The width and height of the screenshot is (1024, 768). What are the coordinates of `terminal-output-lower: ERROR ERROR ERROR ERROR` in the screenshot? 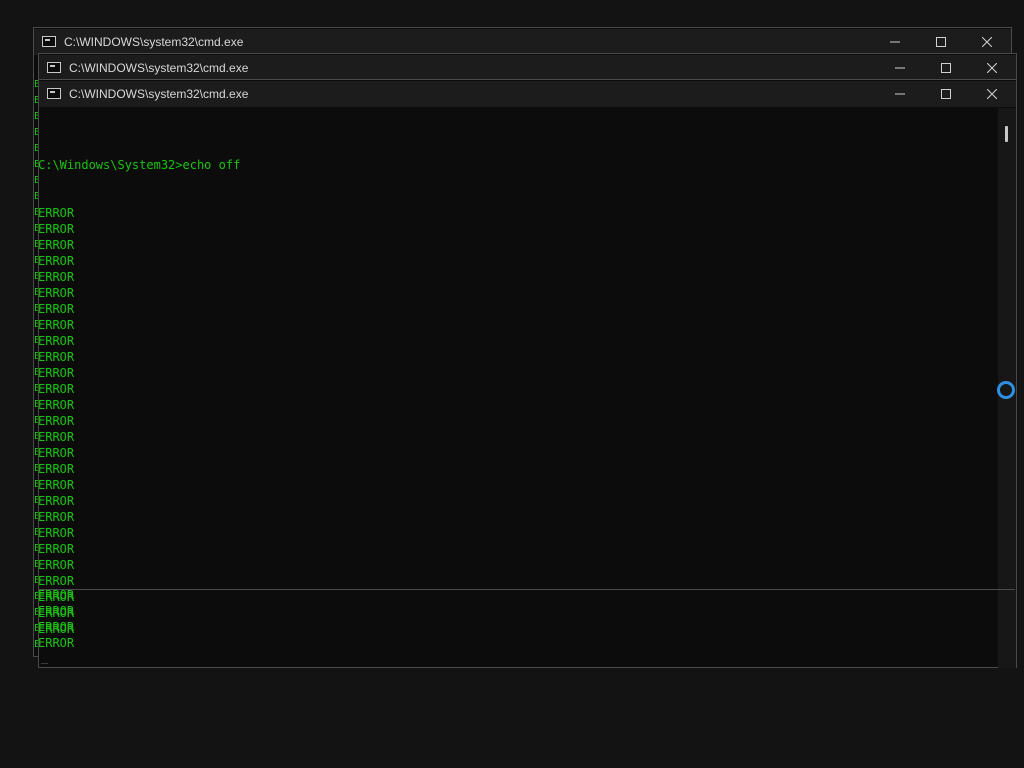 It's located at (56, 619).